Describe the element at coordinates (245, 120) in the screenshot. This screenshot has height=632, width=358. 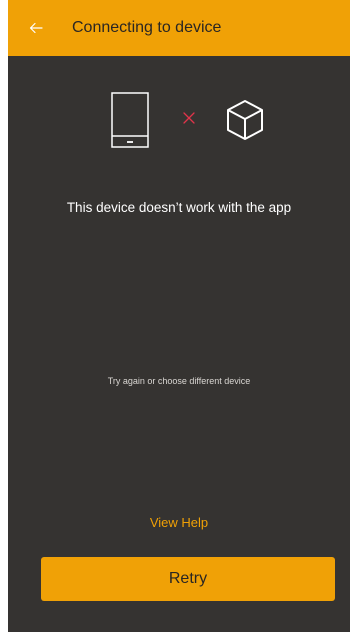
I see `cube-icon` at that location.